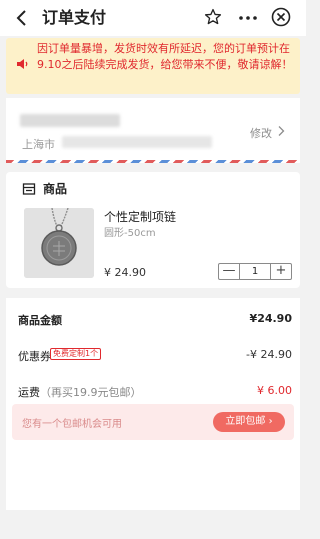 This screenshot has width=320, height=539. Describe the element at coordinates (22, 18) in the screenshot. I see `back-arrow-icon` at that location.